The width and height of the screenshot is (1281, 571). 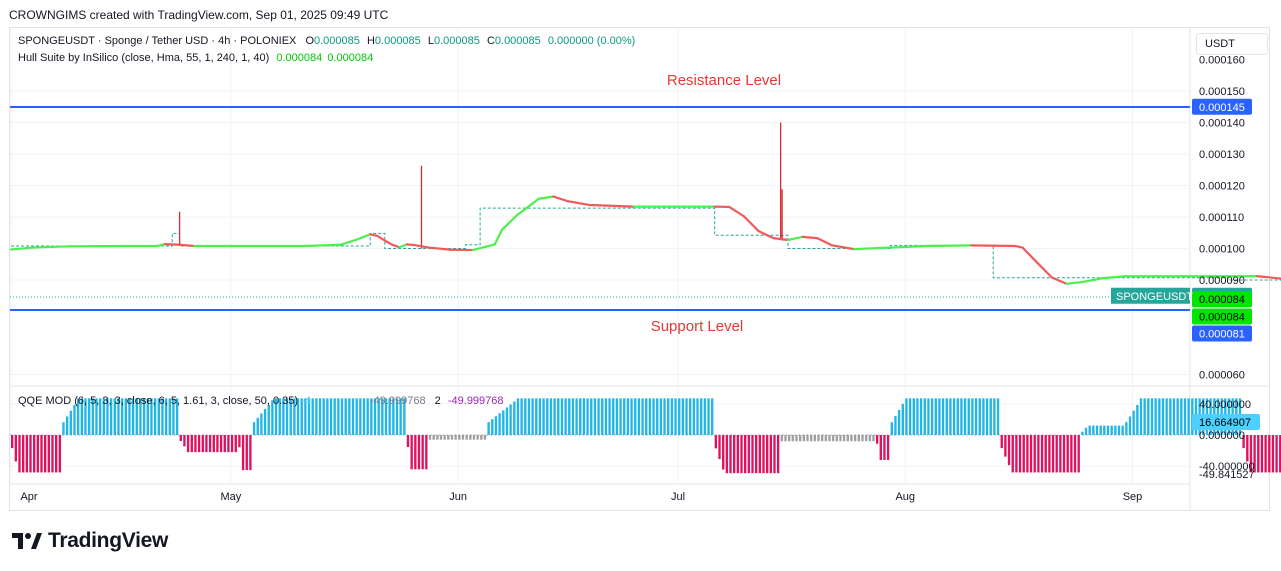 I want to click on price-label-text: 0.000084, so click(x=1222, y=318).